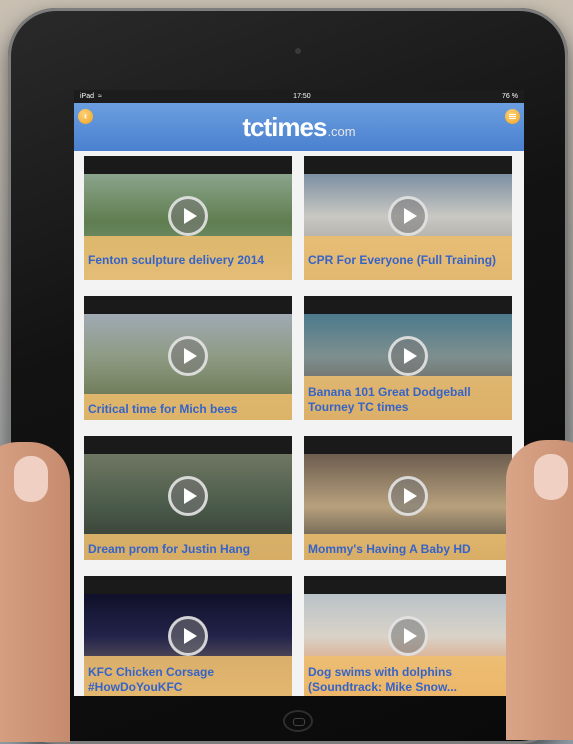 The width and height of the screenshot is (573, 744). What do you see at coordinates (87, 96) in the screenshot?
I see `carrier-label: iPad` at bounding box center [87, 96].